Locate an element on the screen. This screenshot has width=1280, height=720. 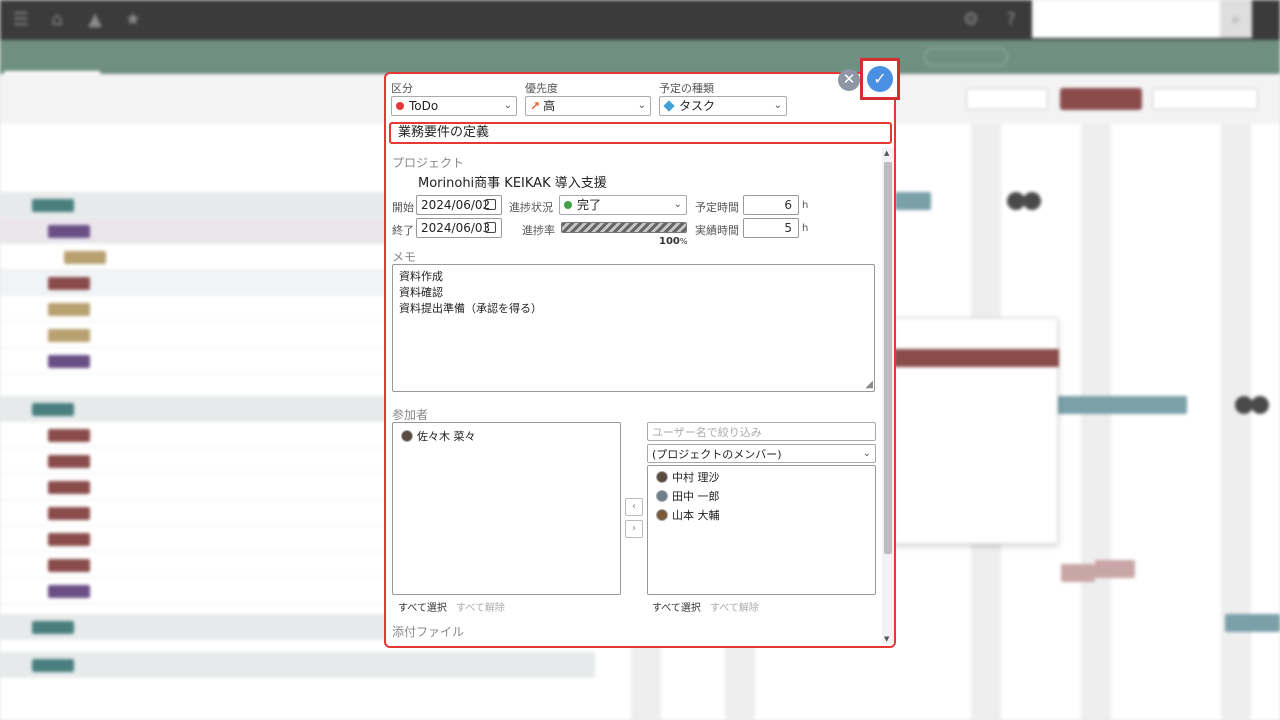
end-date-field: 2024/06/03 is located at coordinates (459, 228).